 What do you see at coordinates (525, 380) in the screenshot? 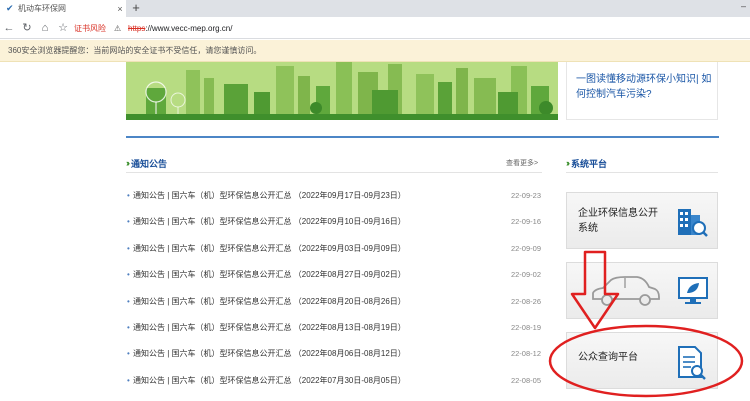
I see `notice-date: 22-08-05` at bounding box center [525, 380].